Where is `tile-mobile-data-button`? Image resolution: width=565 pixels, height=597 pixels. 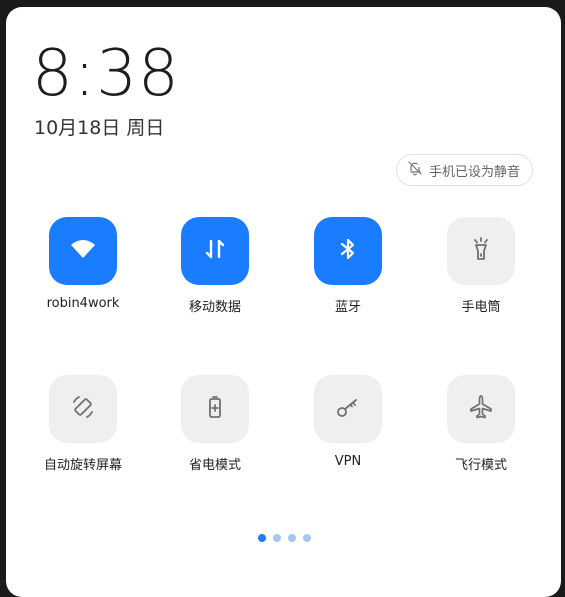 tile-mobile-data-button is located at coordinates (215, 251).